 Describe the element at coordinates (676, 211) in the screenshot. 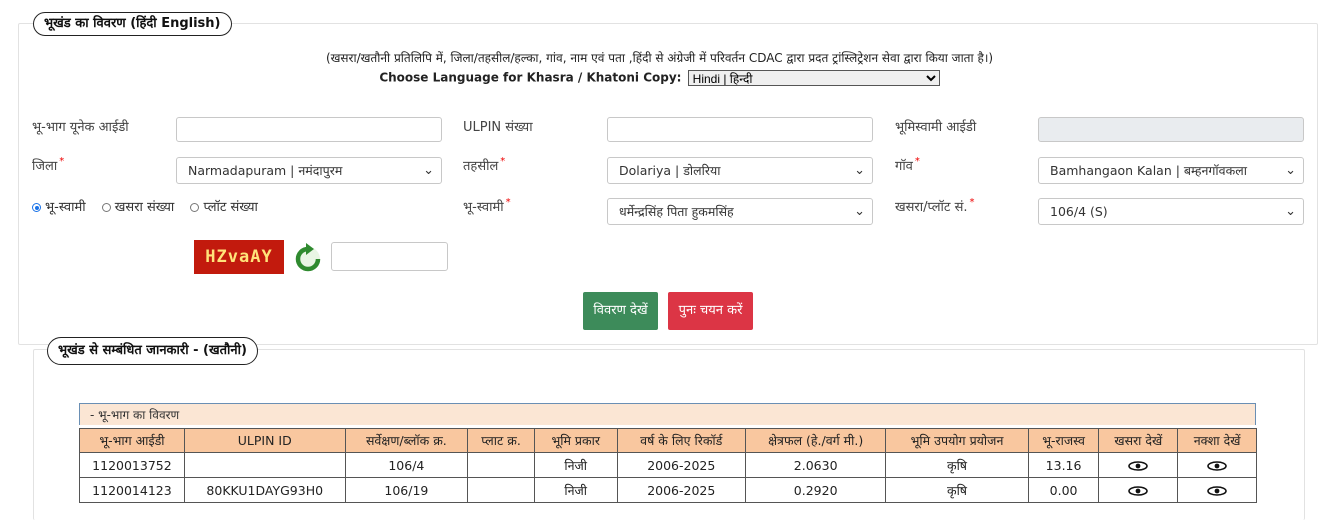

I see `owner-value: धर्मेन्द्रसिंह पिता हुकमसिंह` at that location.